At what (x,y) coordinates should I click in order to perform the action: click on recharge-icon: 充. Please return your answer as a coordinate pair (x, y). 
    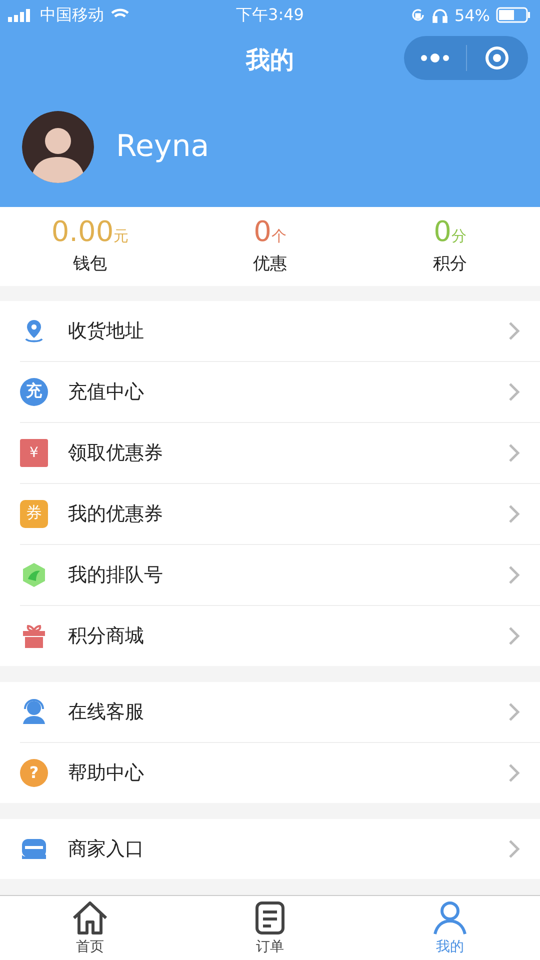
    Looking at the image, I should click on (34, 392).